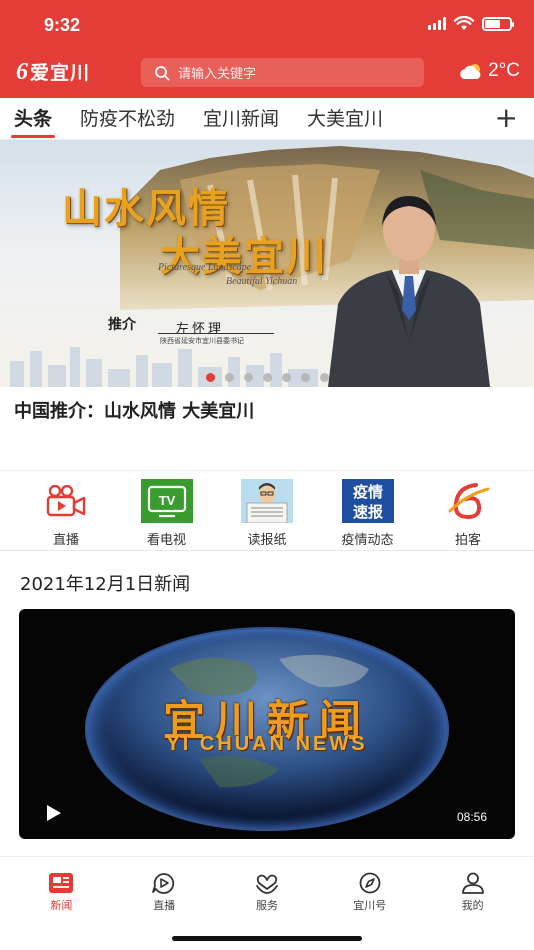 This screenshot has height=950, width=534. What do you see at coordinates (205, 267) in the screenshot?
I see `banner-english-line1: Picturesque Landscape` at bounding box center [205, 267].